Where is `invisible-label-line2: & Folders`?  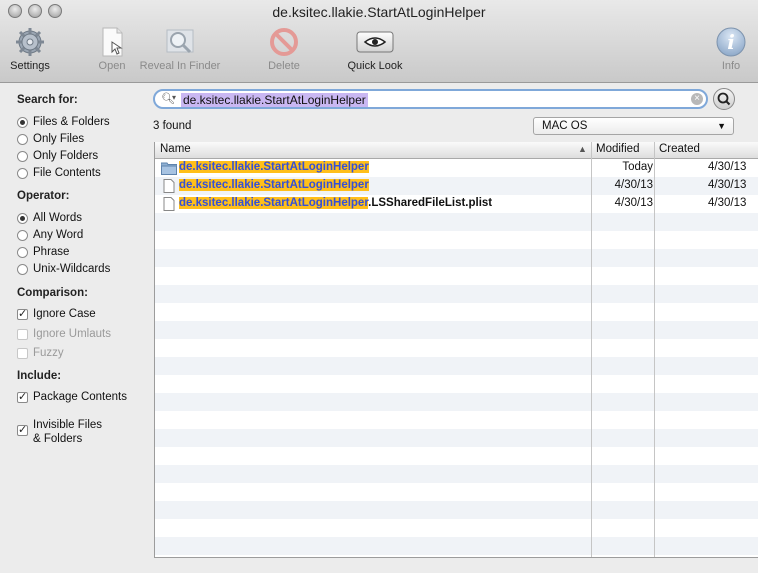
invisible-label-line2: & Folders is located at coordinates (58, 439).